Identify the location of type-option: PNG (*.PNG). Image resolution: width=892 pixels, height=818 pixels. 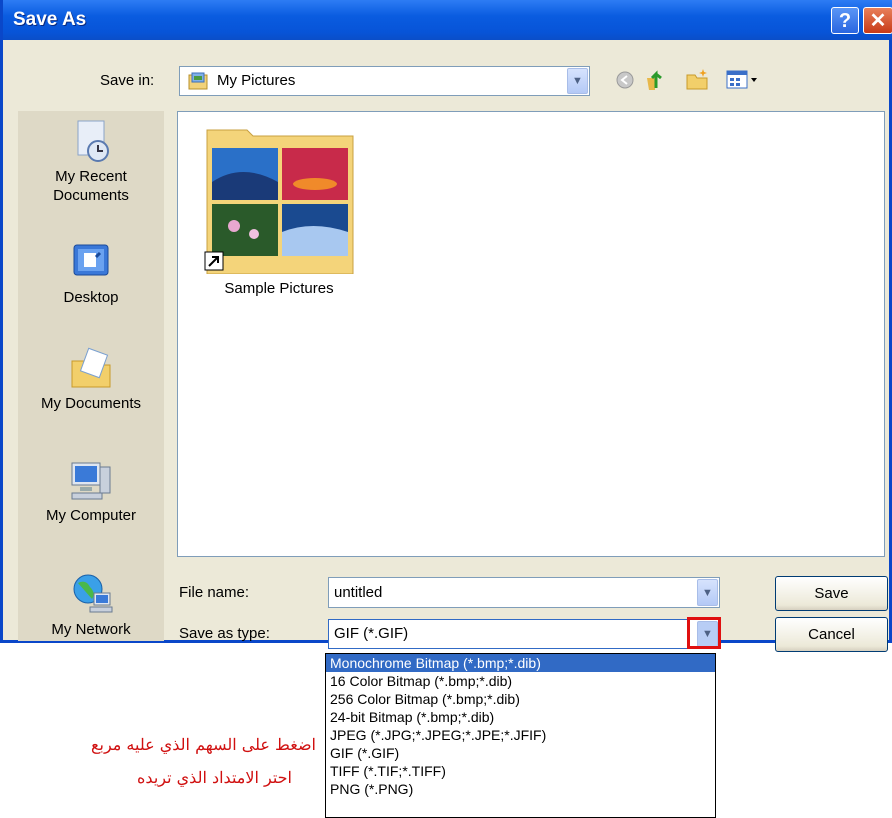
(520, 789).